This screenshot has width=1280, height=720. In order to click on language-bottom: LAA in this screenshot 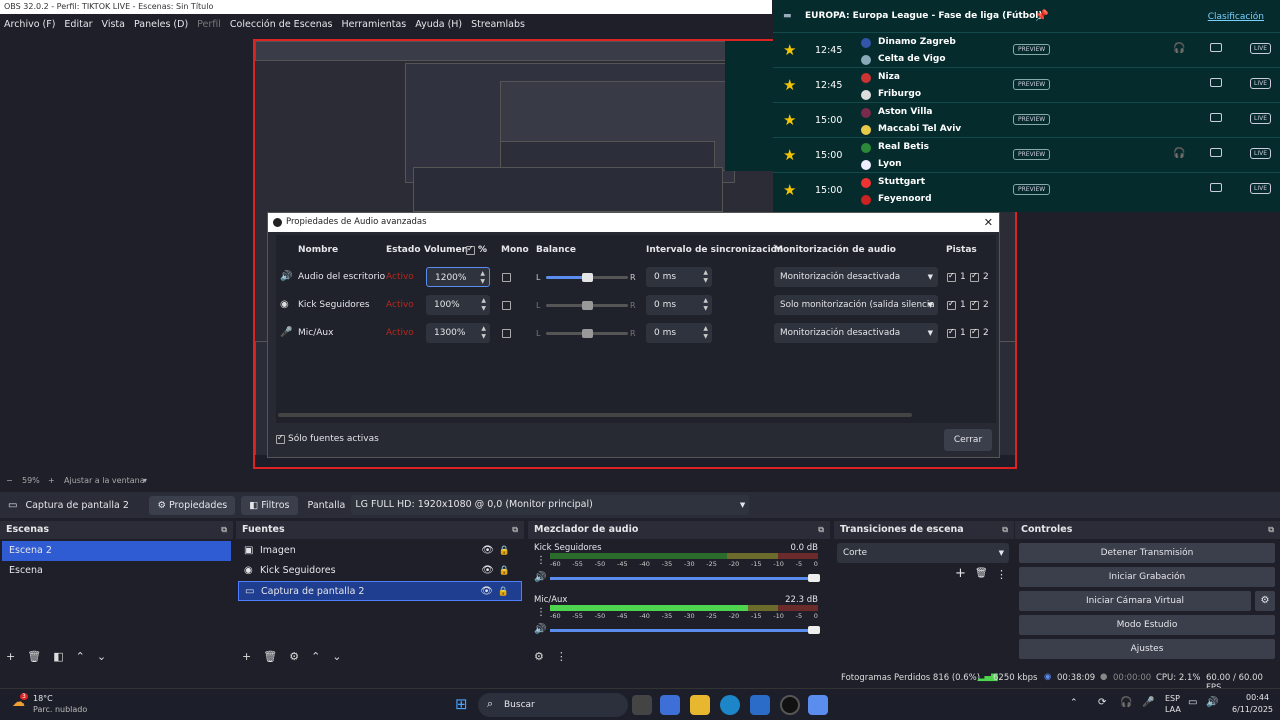, I will do `click(1173, 709)`.